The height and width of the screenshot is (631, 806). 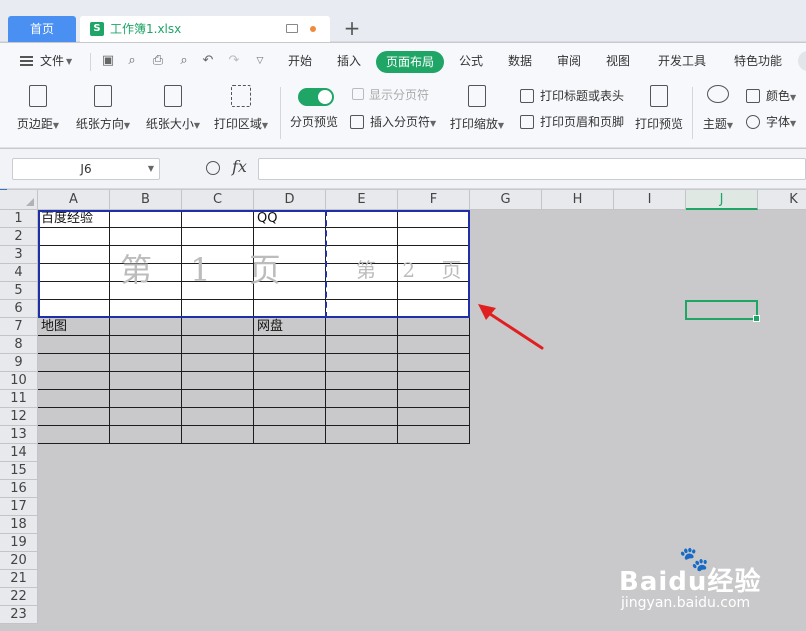 I want to click on column-header-J: J, so click(x=722, y=200).